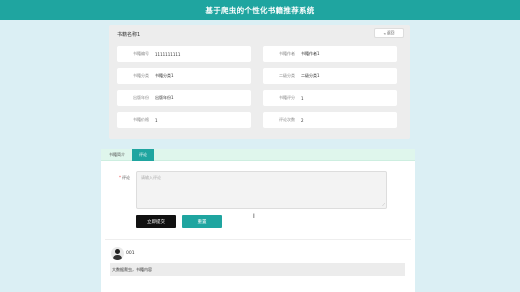 The image size is (520, 292). Describe the element at coordinates (310, 75) in the screenshot. I see `field-value: 二级分类1` at that location.